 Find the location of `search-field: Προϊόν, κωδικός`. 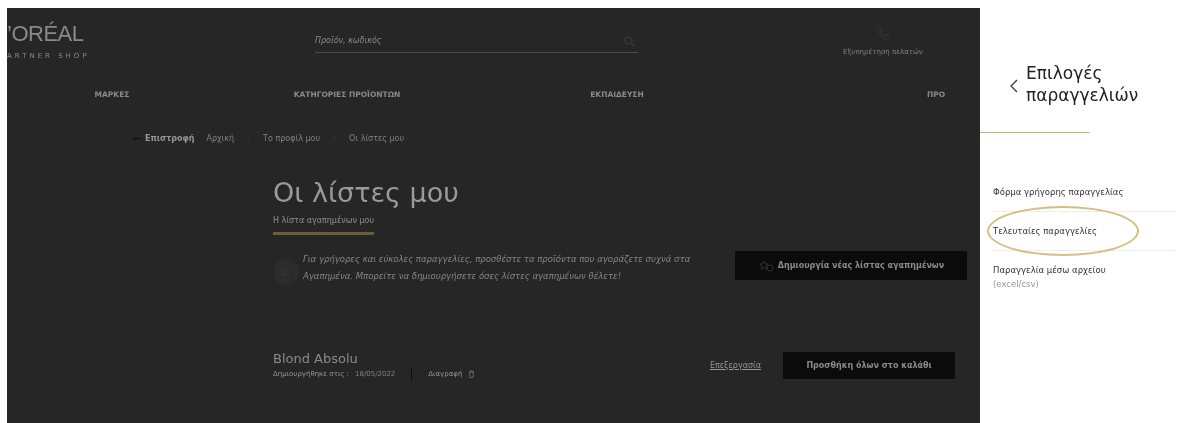

search-field: Προϊόν, κωδικός is located at coordinates (476, 41).